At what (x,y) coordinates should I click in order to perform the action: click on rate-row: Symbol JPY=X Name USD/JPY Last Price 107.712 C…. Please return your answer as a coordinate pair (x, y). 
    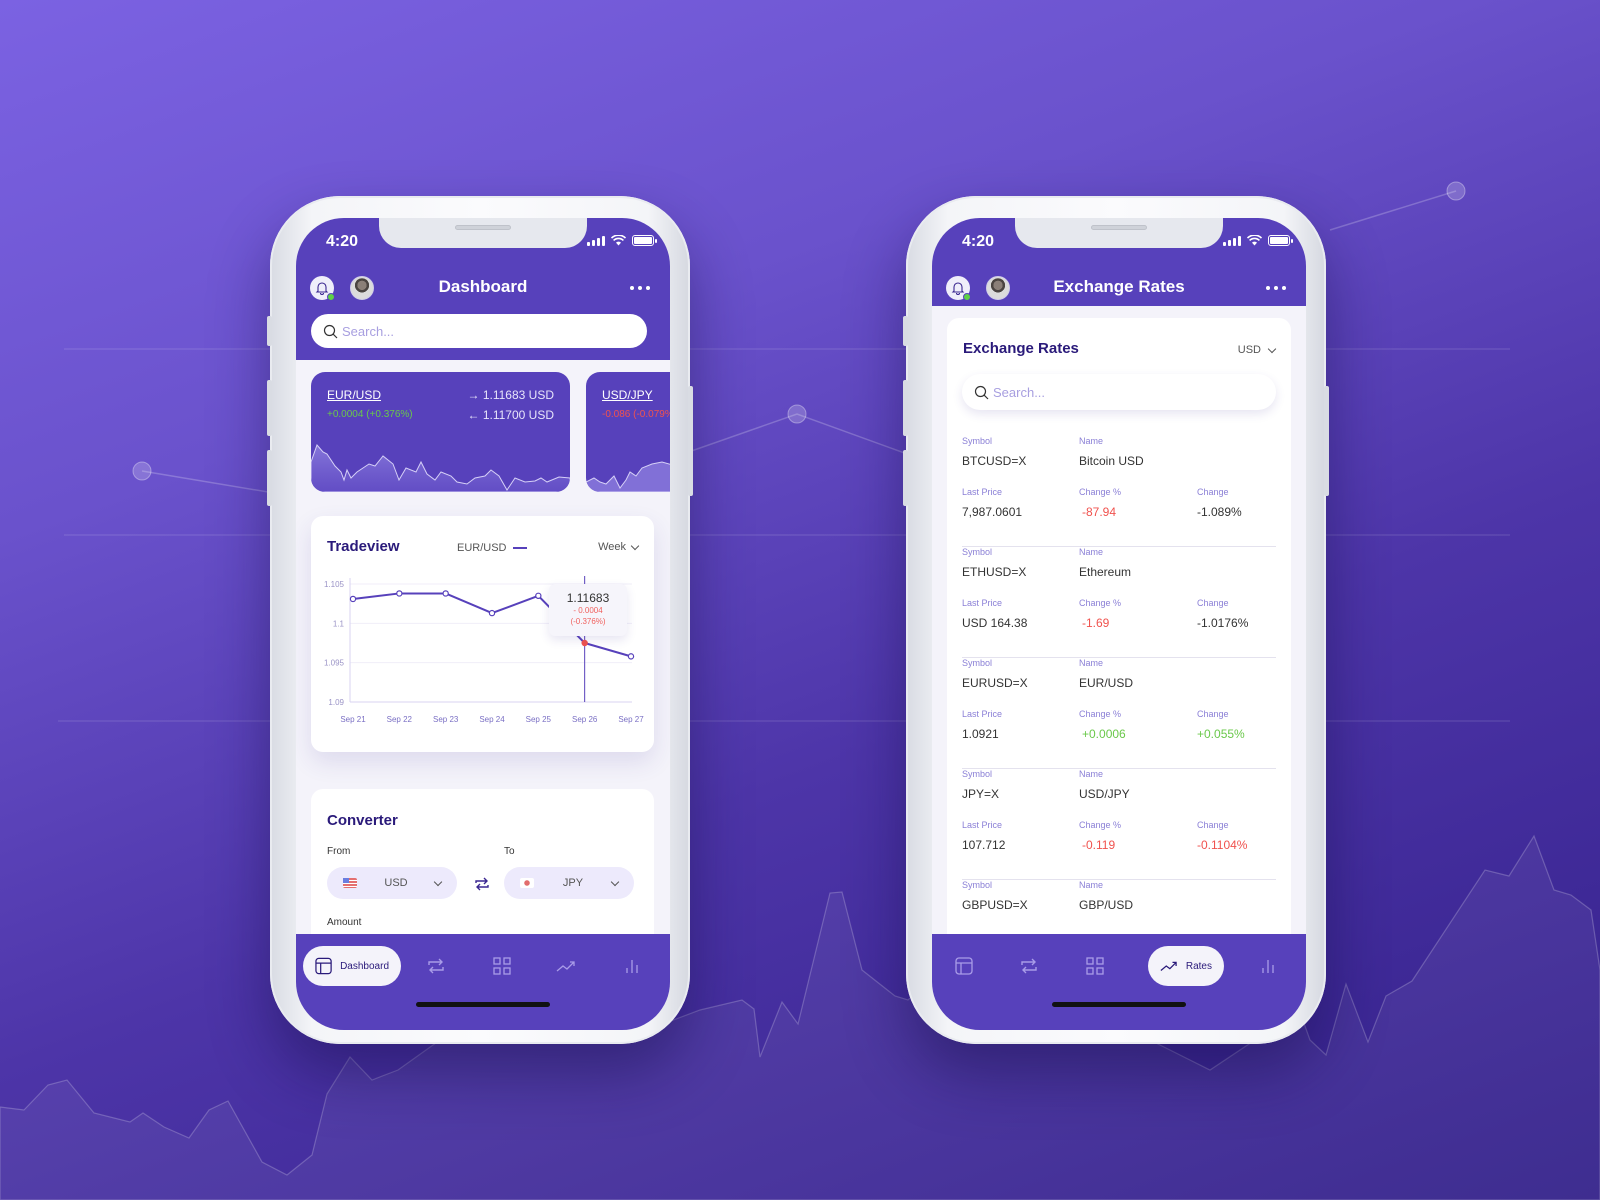
    Looking at the image, I should click on (1119, 824).